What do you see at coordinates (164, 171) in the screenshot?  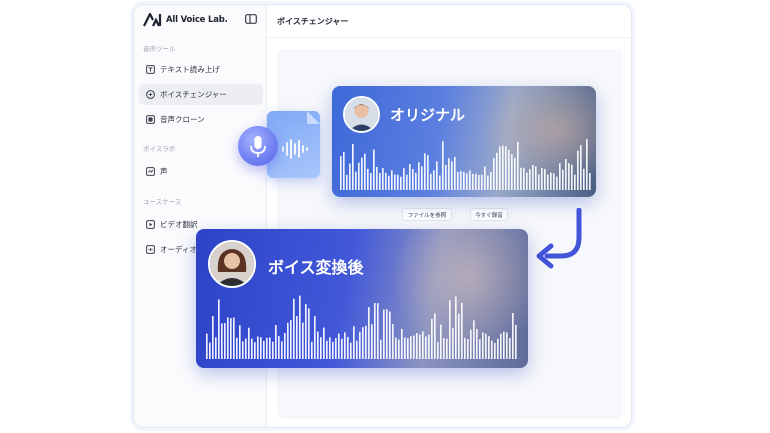 I see `sidebar-item-label: 声` at bounding box center [164, 171].